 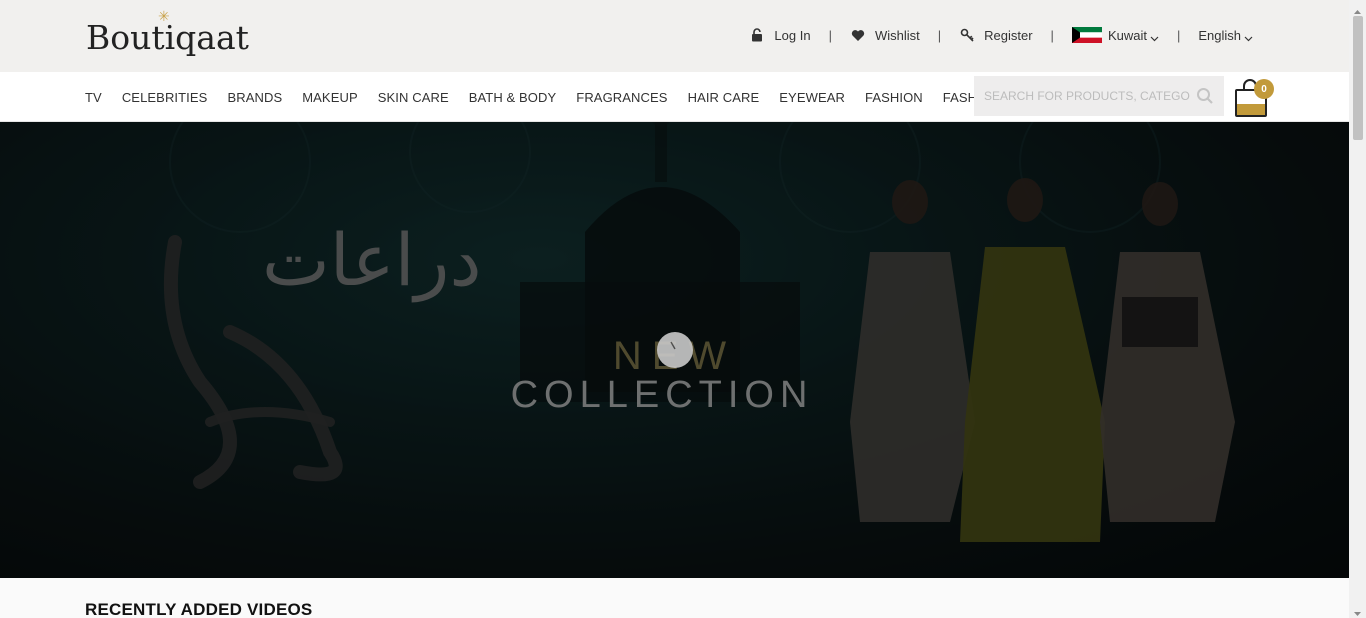 What do you see at coordinates (858, 35) in the screenshot?
I see `heart-icon` at bounding box center [858, 35].